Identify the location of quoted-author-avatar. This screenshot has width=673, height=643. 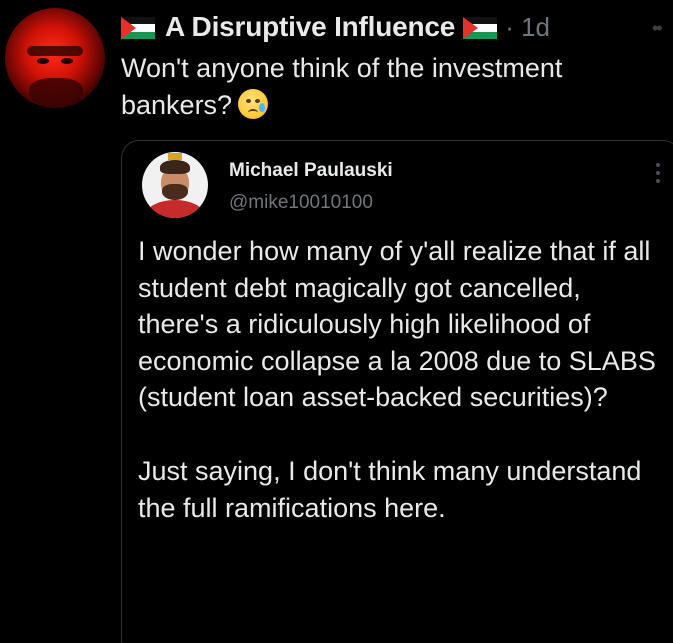
(175, 185).